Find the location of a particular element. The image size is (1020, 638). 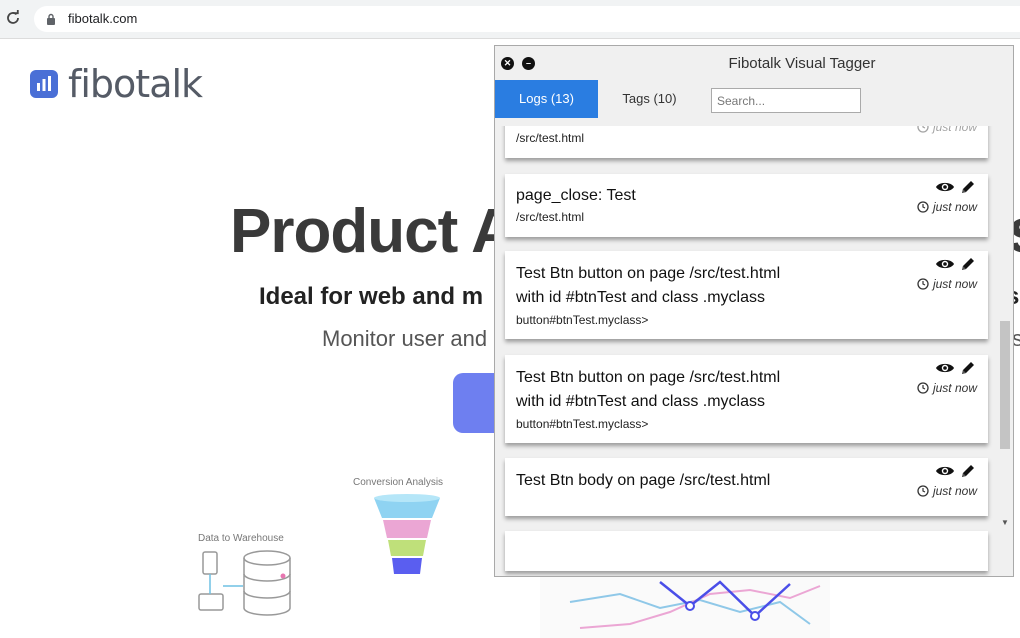

funnel-illustration is located at coordinates (407, 534).